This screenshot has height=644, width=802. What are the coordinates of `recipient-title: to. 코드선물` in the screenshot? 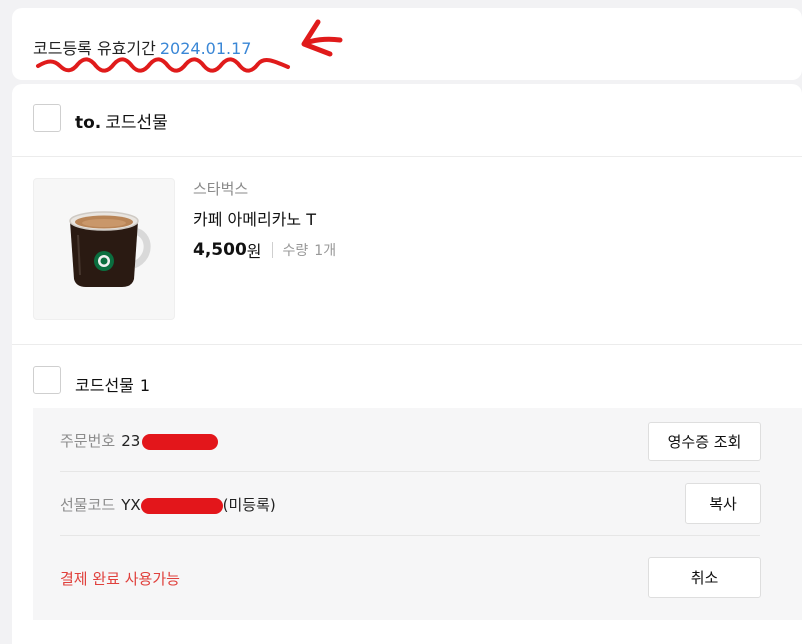 It's located at (121, 120).